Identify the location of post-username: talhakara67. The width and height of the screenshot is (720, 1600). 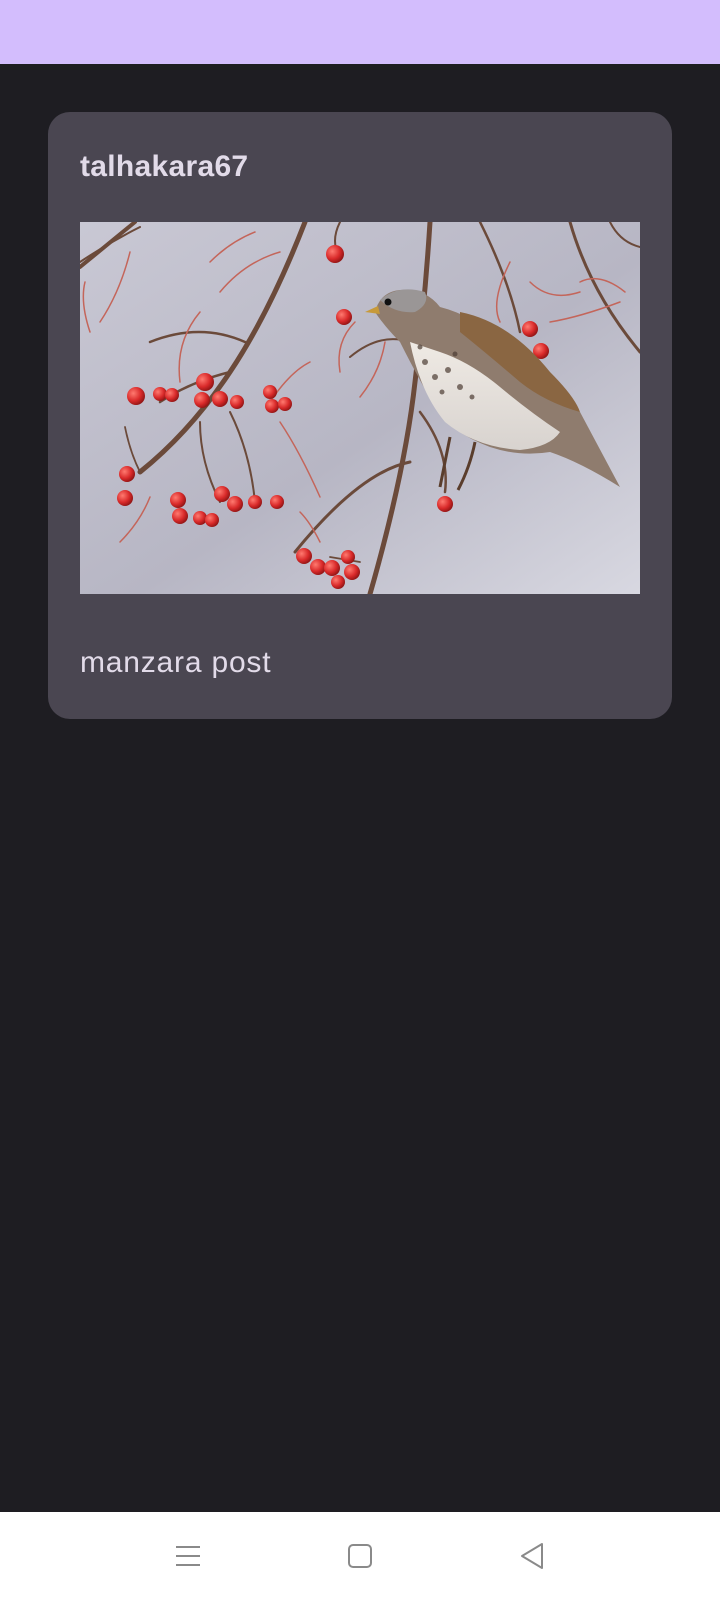
(164, 167).